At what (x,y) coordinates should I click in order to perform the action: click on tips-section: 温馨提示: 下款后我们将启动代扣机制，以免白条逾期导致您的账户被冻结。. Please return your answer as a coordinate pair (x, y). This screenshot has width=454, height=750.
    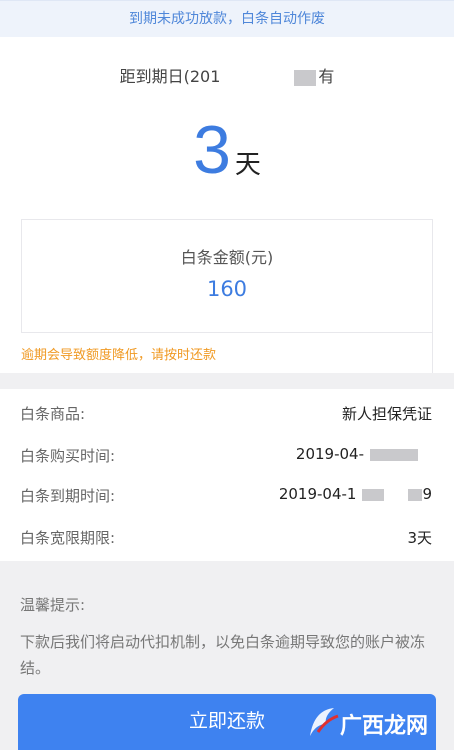
    Looking at the image, I should click on (228, 637).